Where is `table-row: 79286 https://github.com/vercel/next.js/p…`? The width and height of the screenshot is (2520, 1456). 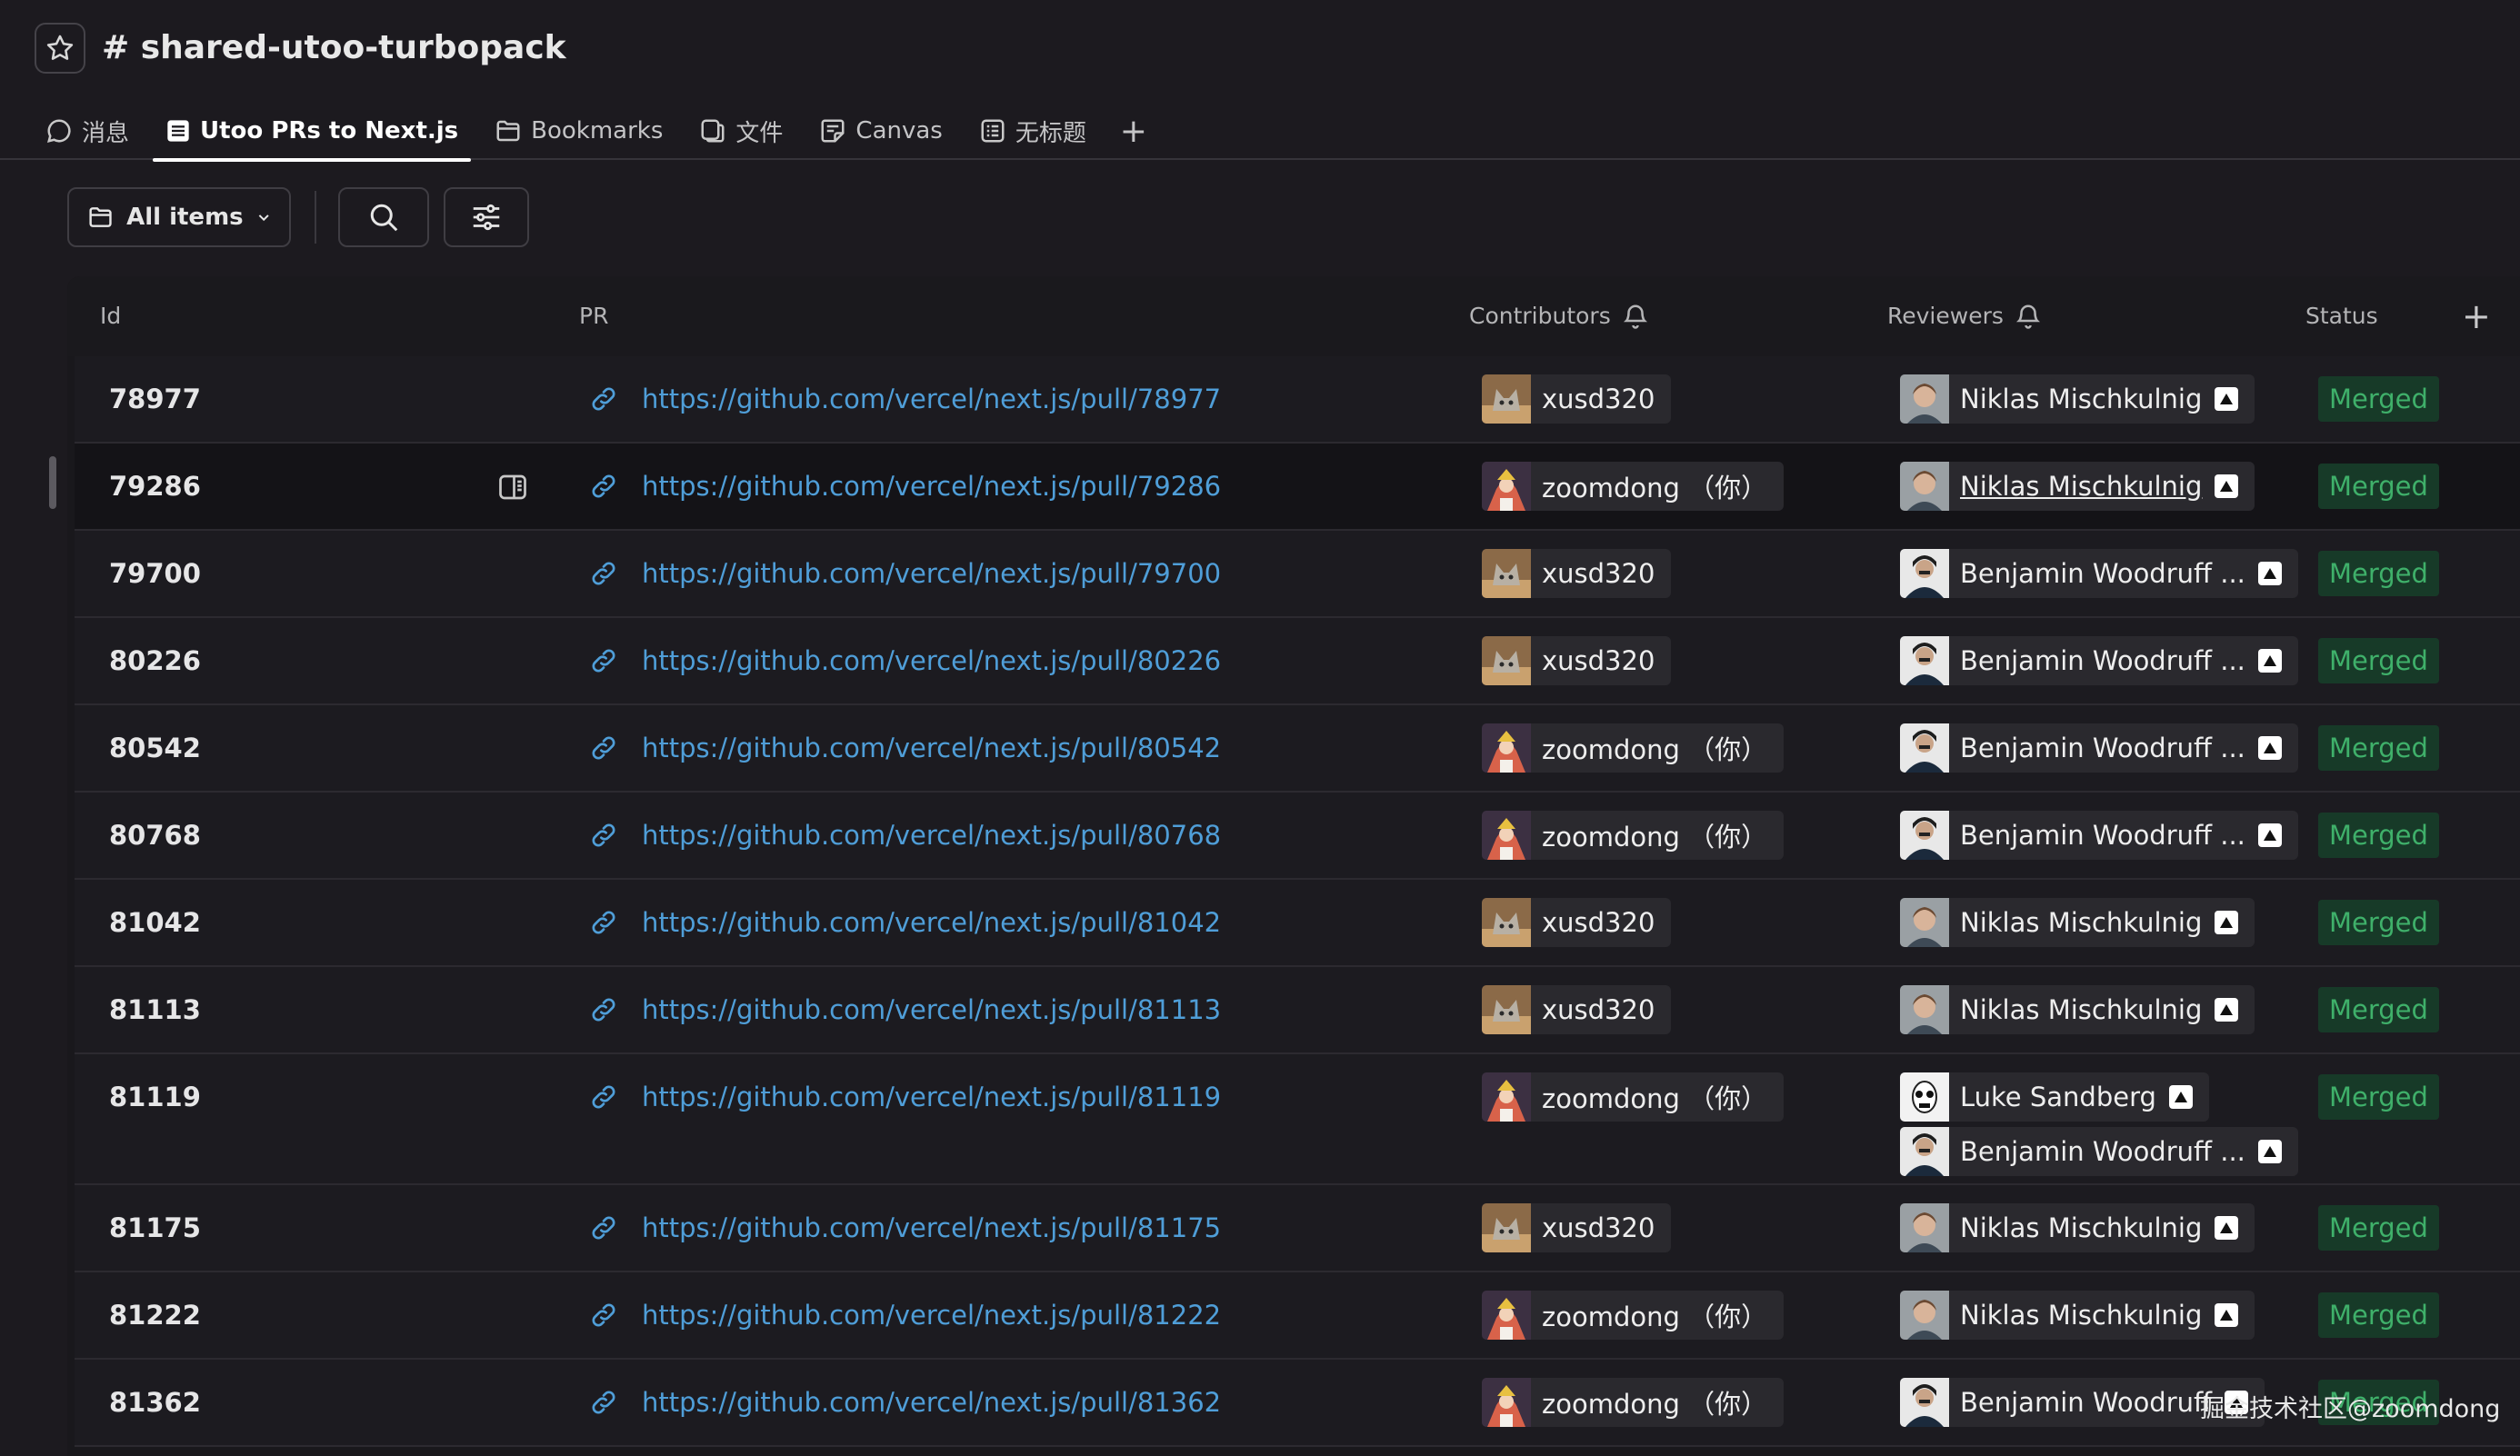 table-row: 79286 https://github.com/vercel/next.js/p… is located at coordinates (1298, 488).